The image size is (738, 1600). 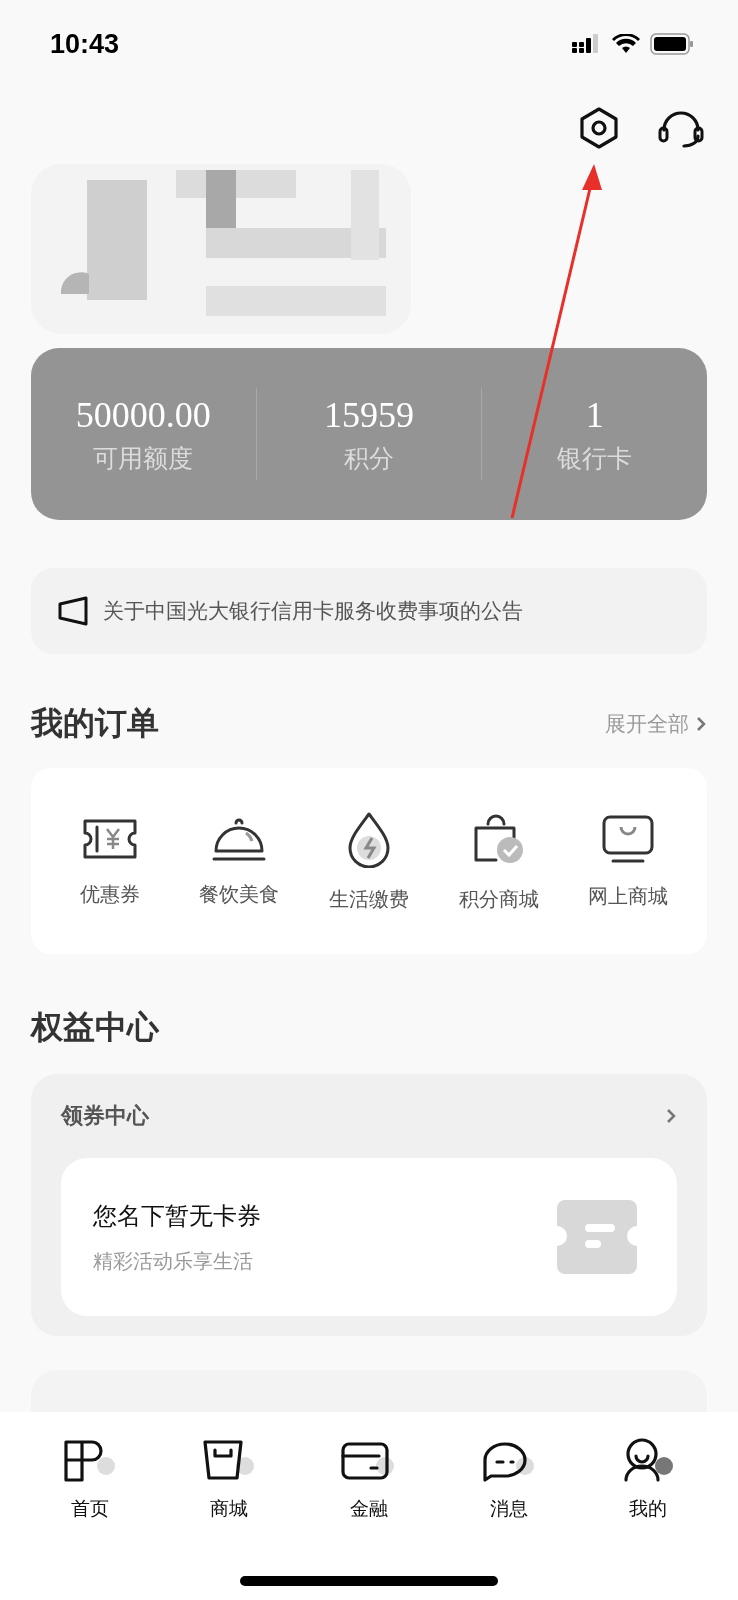 What do you see at coordinates (597, 1237) in the screenshot?
I see `ticket-icon` at bounding box center [597, 1237].